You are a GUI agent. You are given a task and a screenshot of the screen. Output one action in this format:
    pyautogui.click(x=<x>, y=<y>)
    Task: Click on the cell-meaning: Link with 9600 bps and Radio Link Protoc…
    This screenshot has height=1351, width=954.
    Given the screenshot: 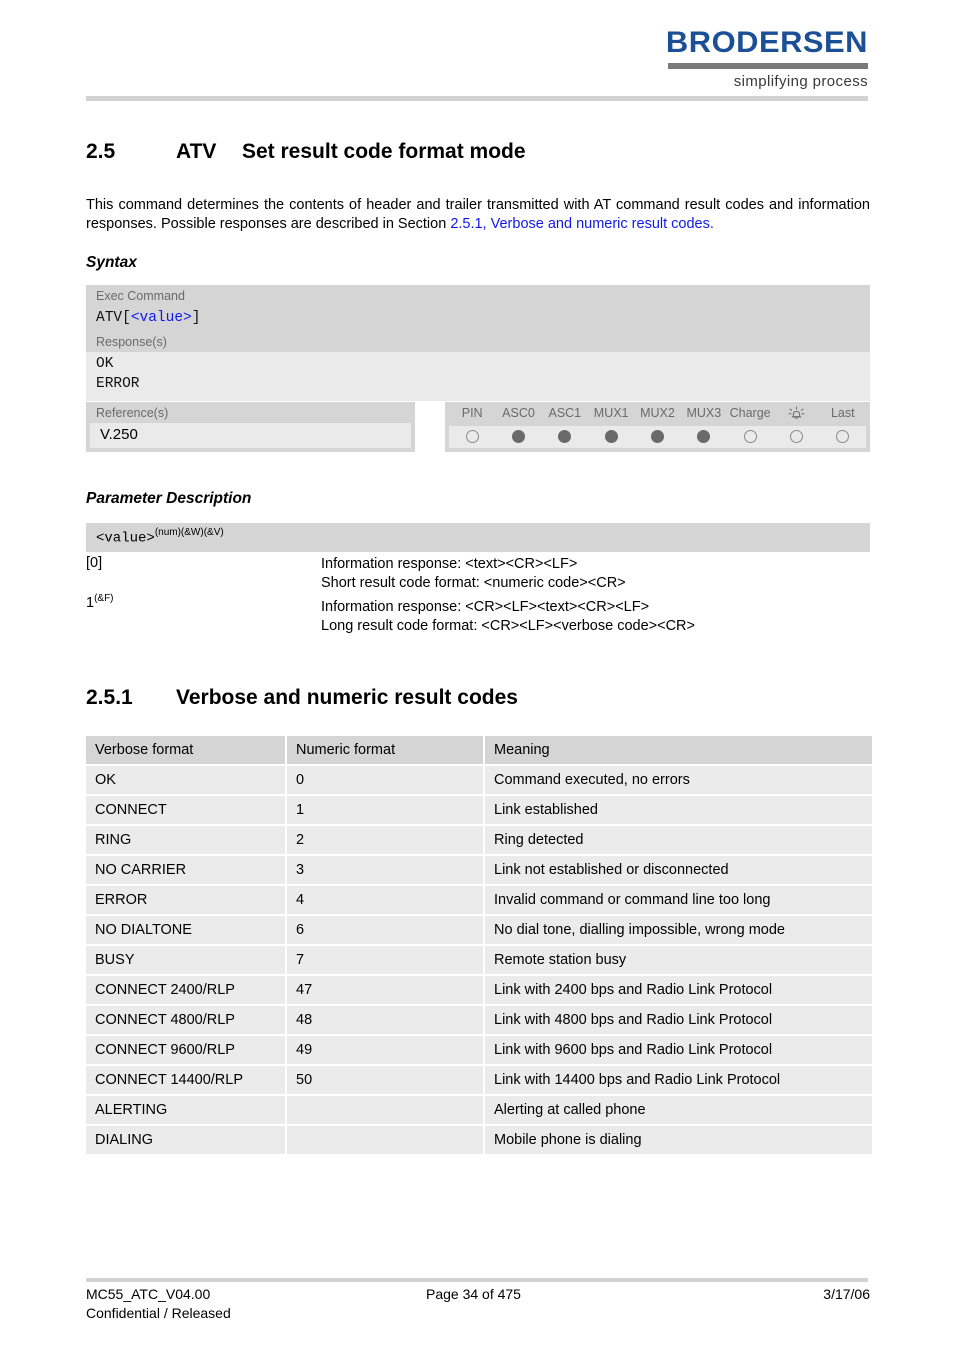 What is the action you would take?
    pyautogui.click(x=678, y=1050)
    